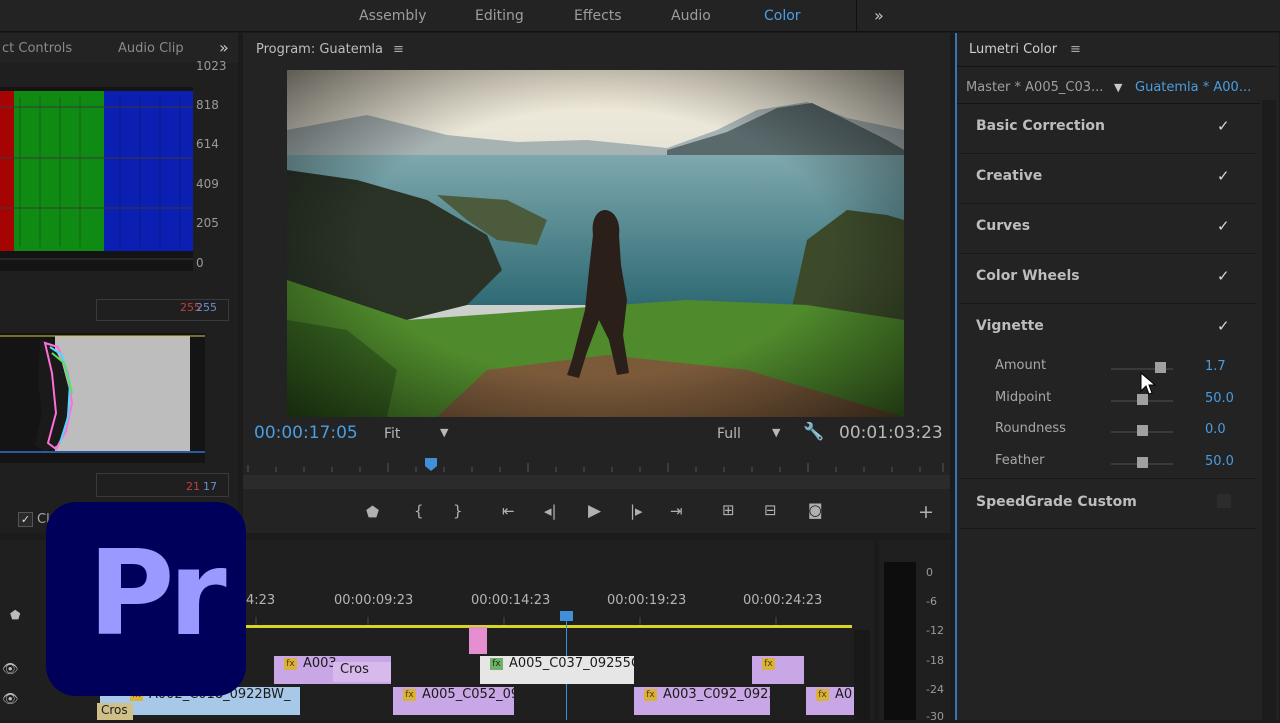 This screenshot has height=723, width=1280. I want to click on vignette-amount-value: 1.7, so click(1215, 366).